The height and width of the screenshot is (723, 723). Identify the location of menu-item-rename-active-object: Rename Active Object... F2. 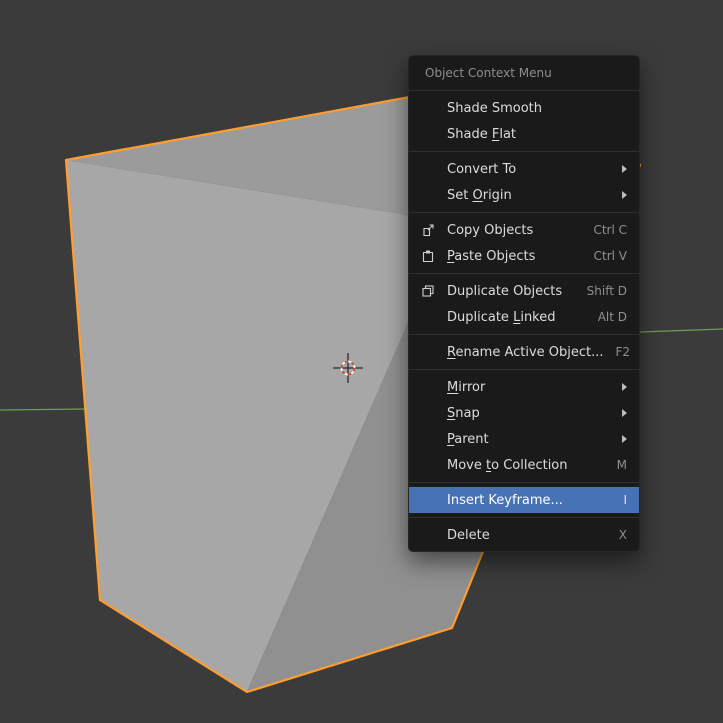
(524, 352).